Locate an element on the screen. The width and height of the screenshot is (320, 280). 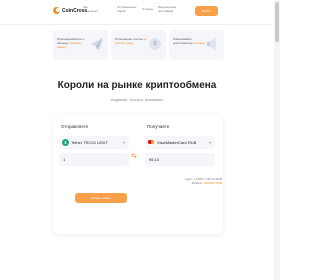
nav-link-partners-line2: программа is located at coordinates (166, 11).